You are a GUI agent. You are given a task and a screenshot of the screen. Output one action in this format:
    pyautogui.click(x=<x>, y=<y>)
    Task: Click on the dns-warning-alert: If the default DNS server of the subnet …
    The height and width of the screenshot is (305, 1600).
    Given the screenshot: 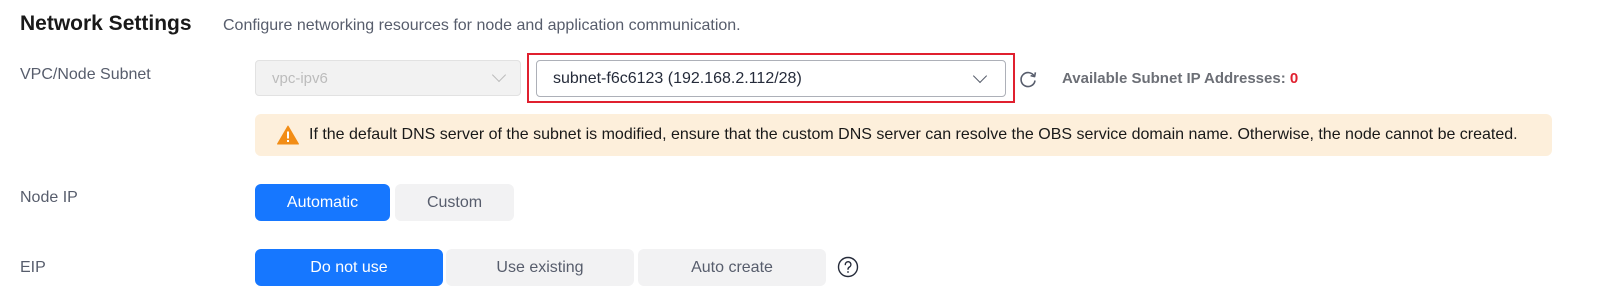 What is the action you would take?
    pyautogui.click(x=903, y=135)
    